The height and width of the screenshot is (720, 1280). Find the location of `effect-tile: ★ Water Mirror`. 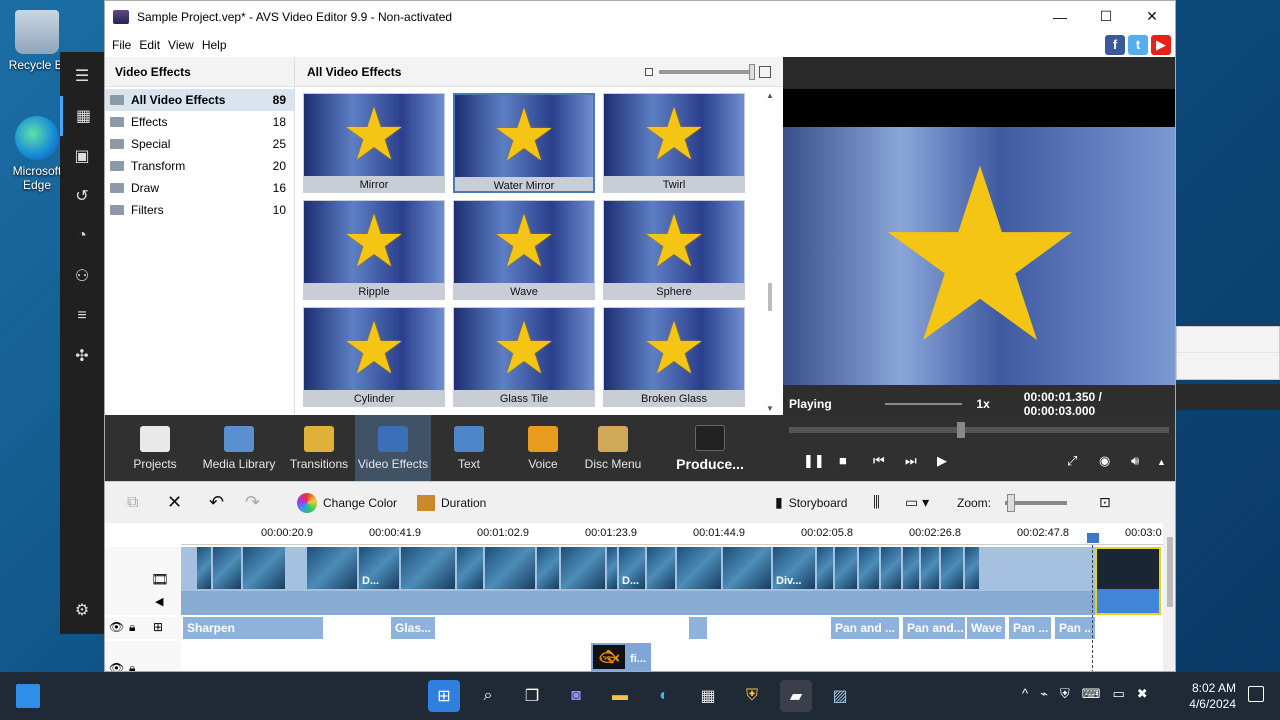

effect-tile: ★ Water Mirror is located at coordinates (524, 143).